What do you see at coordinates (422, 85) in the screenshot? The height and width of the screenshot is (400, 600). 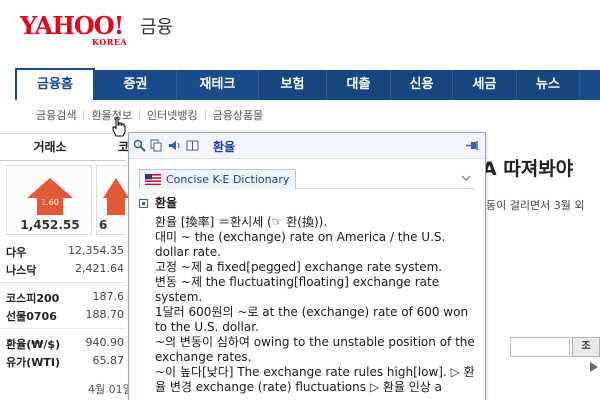 I see `nav-tab-credit: 신용` at bounding box center [422, 85].